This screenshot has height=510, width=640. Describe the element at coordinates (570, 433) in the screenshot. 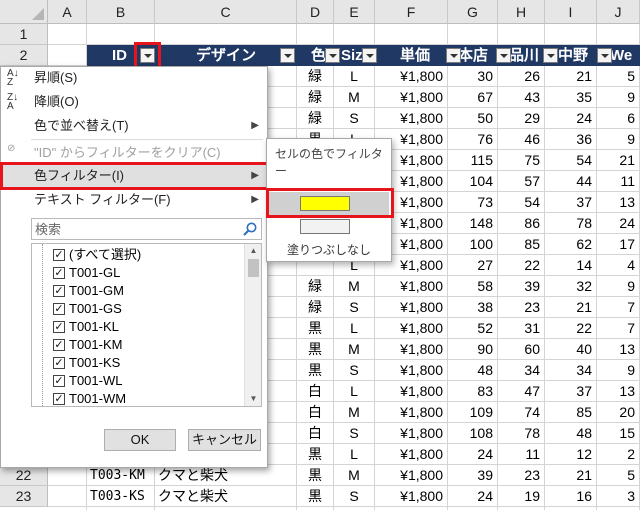

I see `table-cell-s3: 48` at that location.